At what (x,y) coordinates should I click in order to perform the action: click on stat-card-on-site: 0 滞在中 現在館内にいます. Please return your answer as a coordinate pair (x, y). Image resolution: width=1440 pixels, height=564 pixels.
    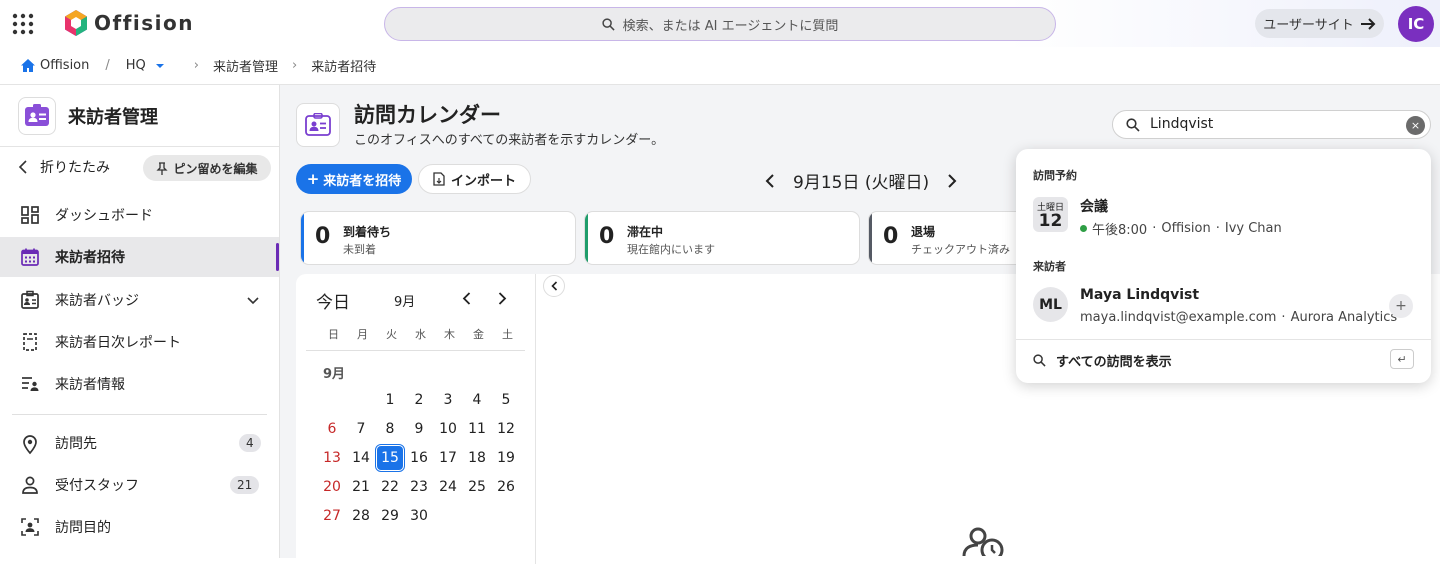
    Looking at the image, I should click on (722, 238).